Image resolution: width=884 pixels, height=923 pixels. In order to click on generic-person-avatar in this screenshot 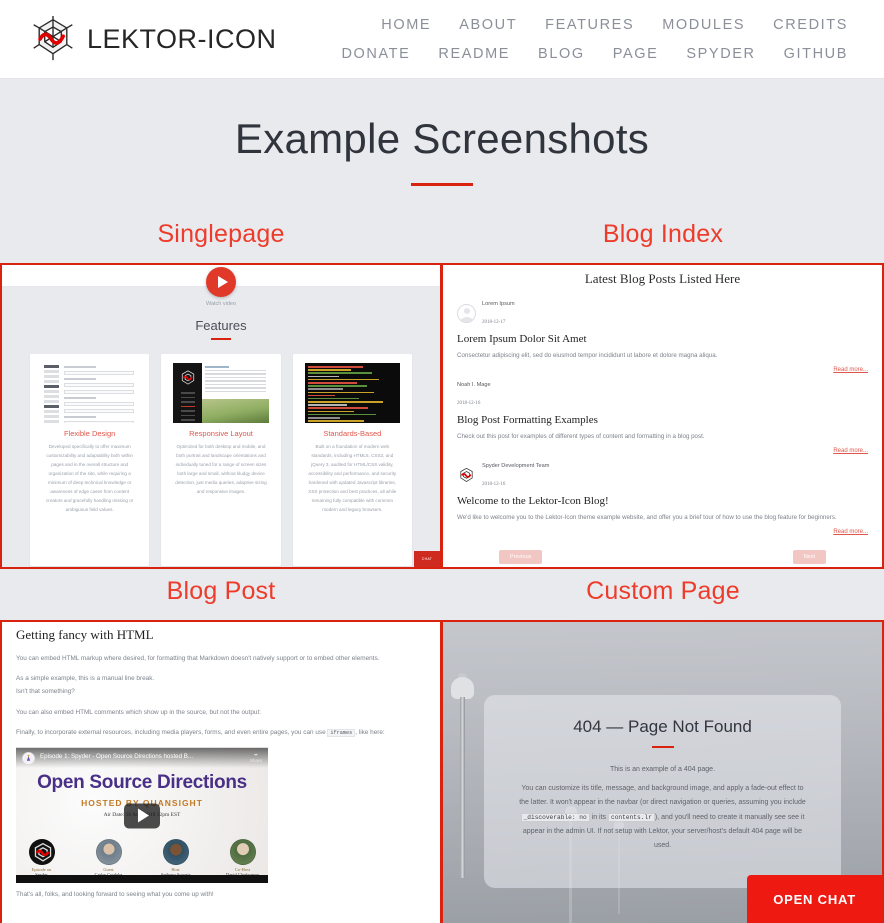, I will do `click(466, 314)`.